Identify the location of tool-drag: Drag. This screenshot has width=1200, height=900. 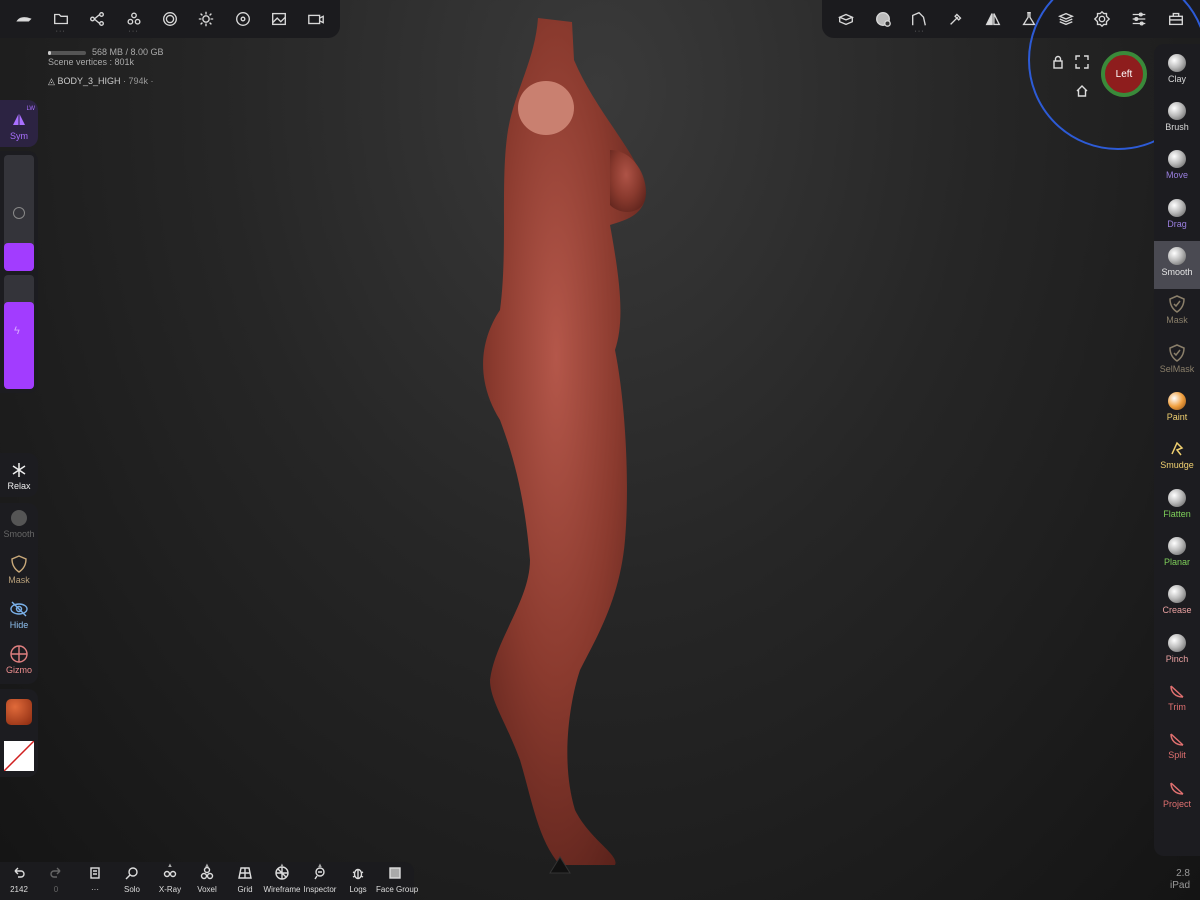
(1177, 217).